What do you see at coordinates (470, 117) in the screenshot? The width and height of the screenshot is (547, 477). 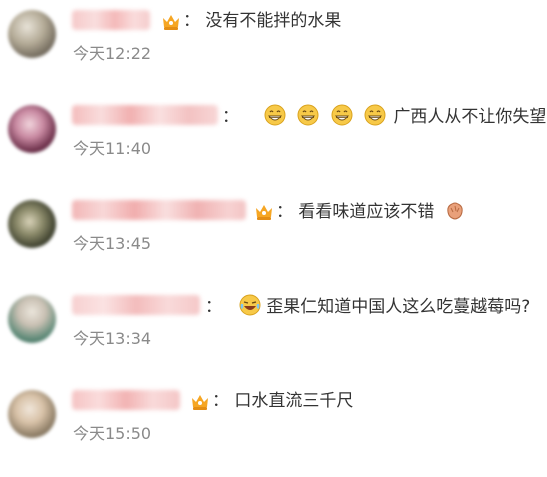 I see `comment-text: 广西人从不让你失望` at bounding box center [470, 117].